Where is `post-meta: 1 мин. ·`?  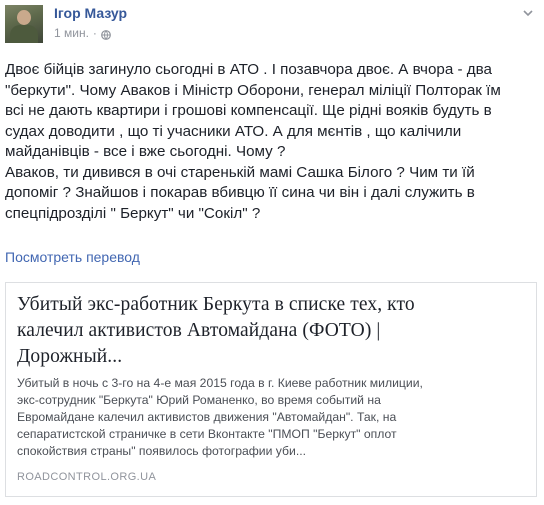
post-meta: 1 мин. · is located at coordinates (82, 33).